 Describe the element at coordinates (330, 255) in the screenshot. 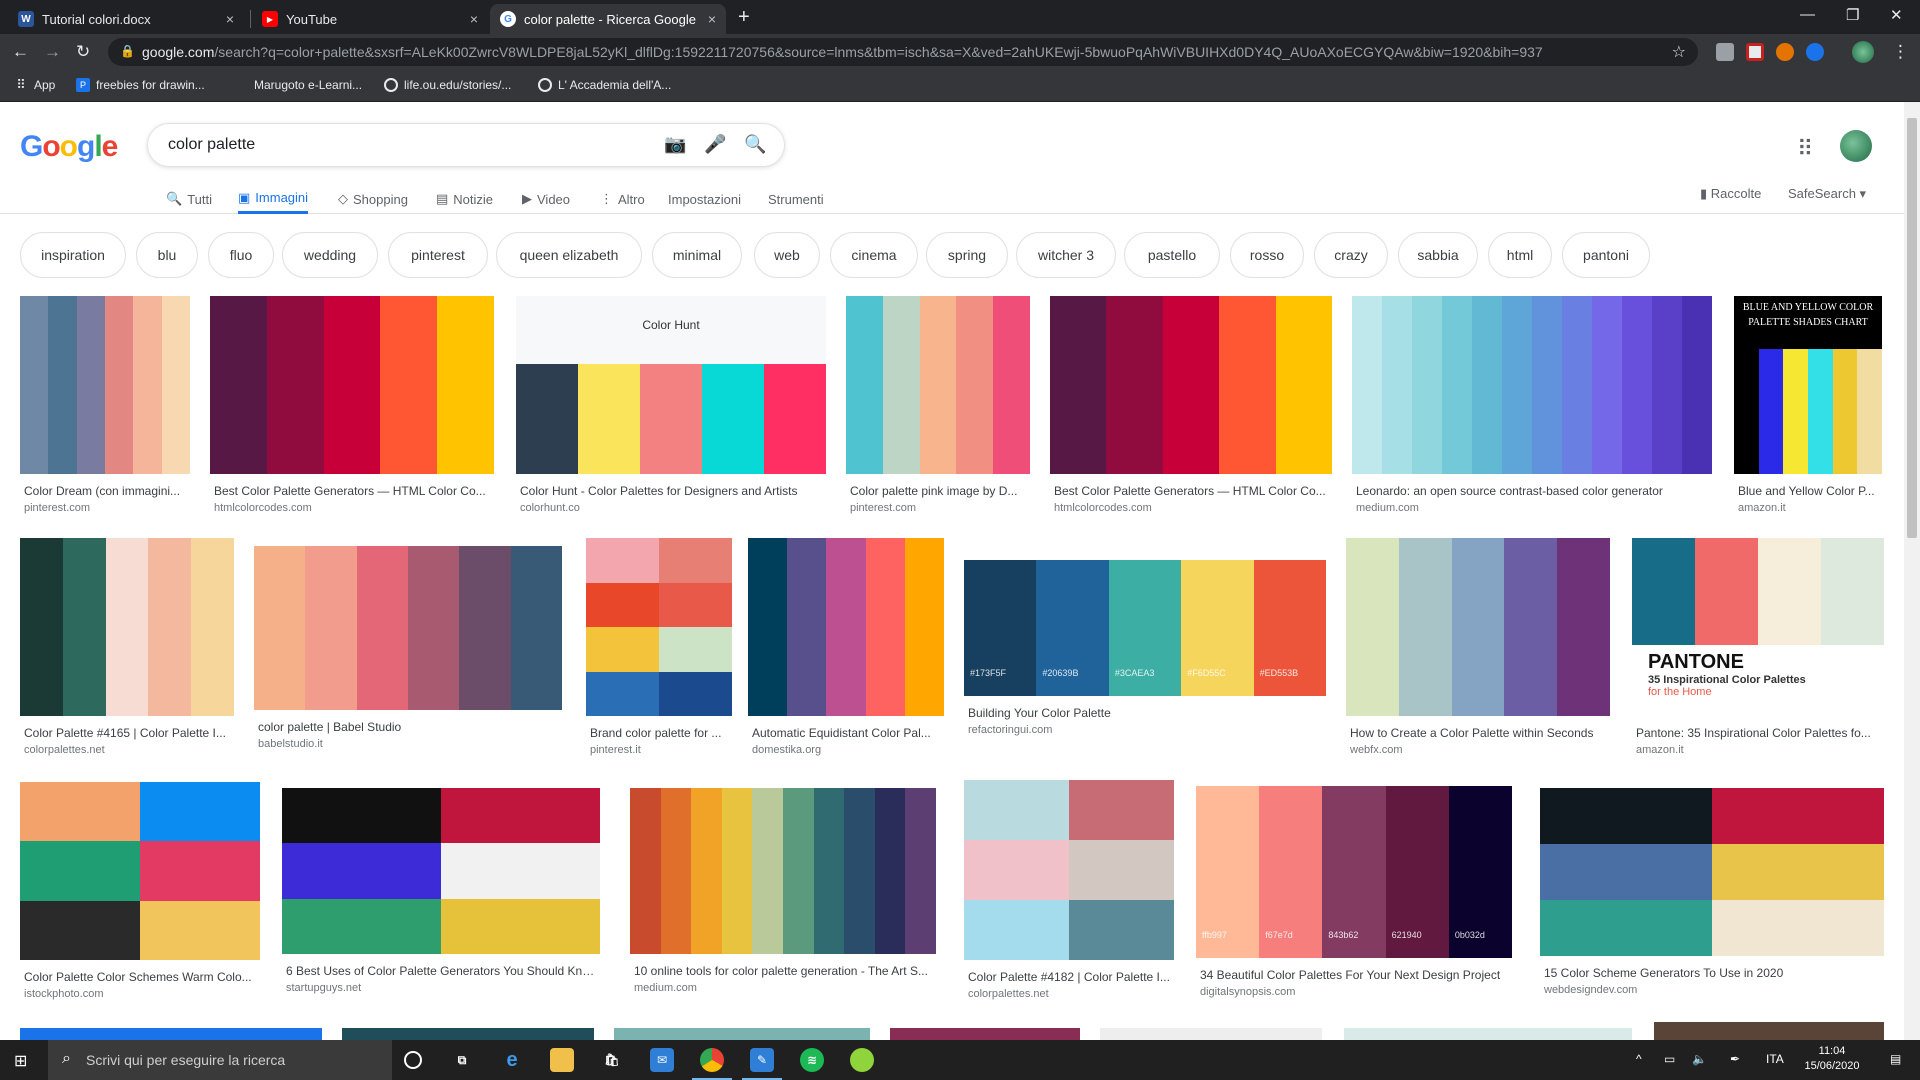

I see `chip: wedding` at that location.